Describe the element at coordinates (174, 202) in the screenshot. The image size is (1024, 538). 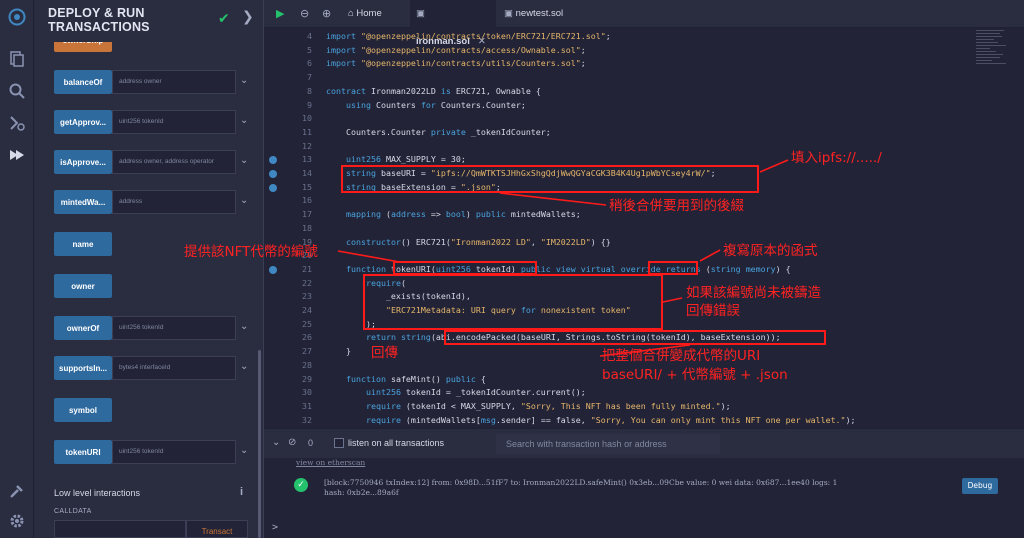
I see `function-args-input: address` at that location.